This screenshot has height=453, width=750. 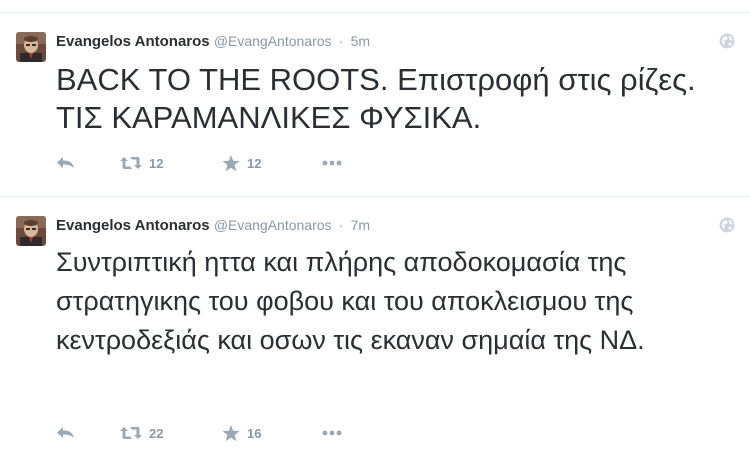 I want to click on tweet-timestamp: 5m, so click(x=360, y=41).